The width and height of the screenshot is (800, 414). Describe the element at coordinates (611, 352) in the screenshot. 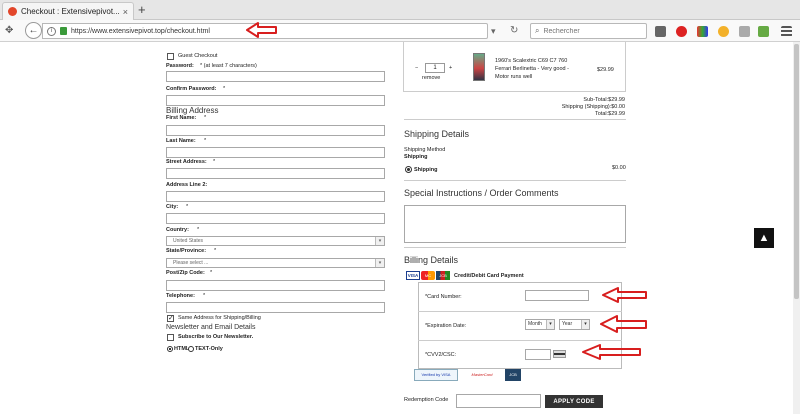

I see `arrow-cvv-icon` at that location.